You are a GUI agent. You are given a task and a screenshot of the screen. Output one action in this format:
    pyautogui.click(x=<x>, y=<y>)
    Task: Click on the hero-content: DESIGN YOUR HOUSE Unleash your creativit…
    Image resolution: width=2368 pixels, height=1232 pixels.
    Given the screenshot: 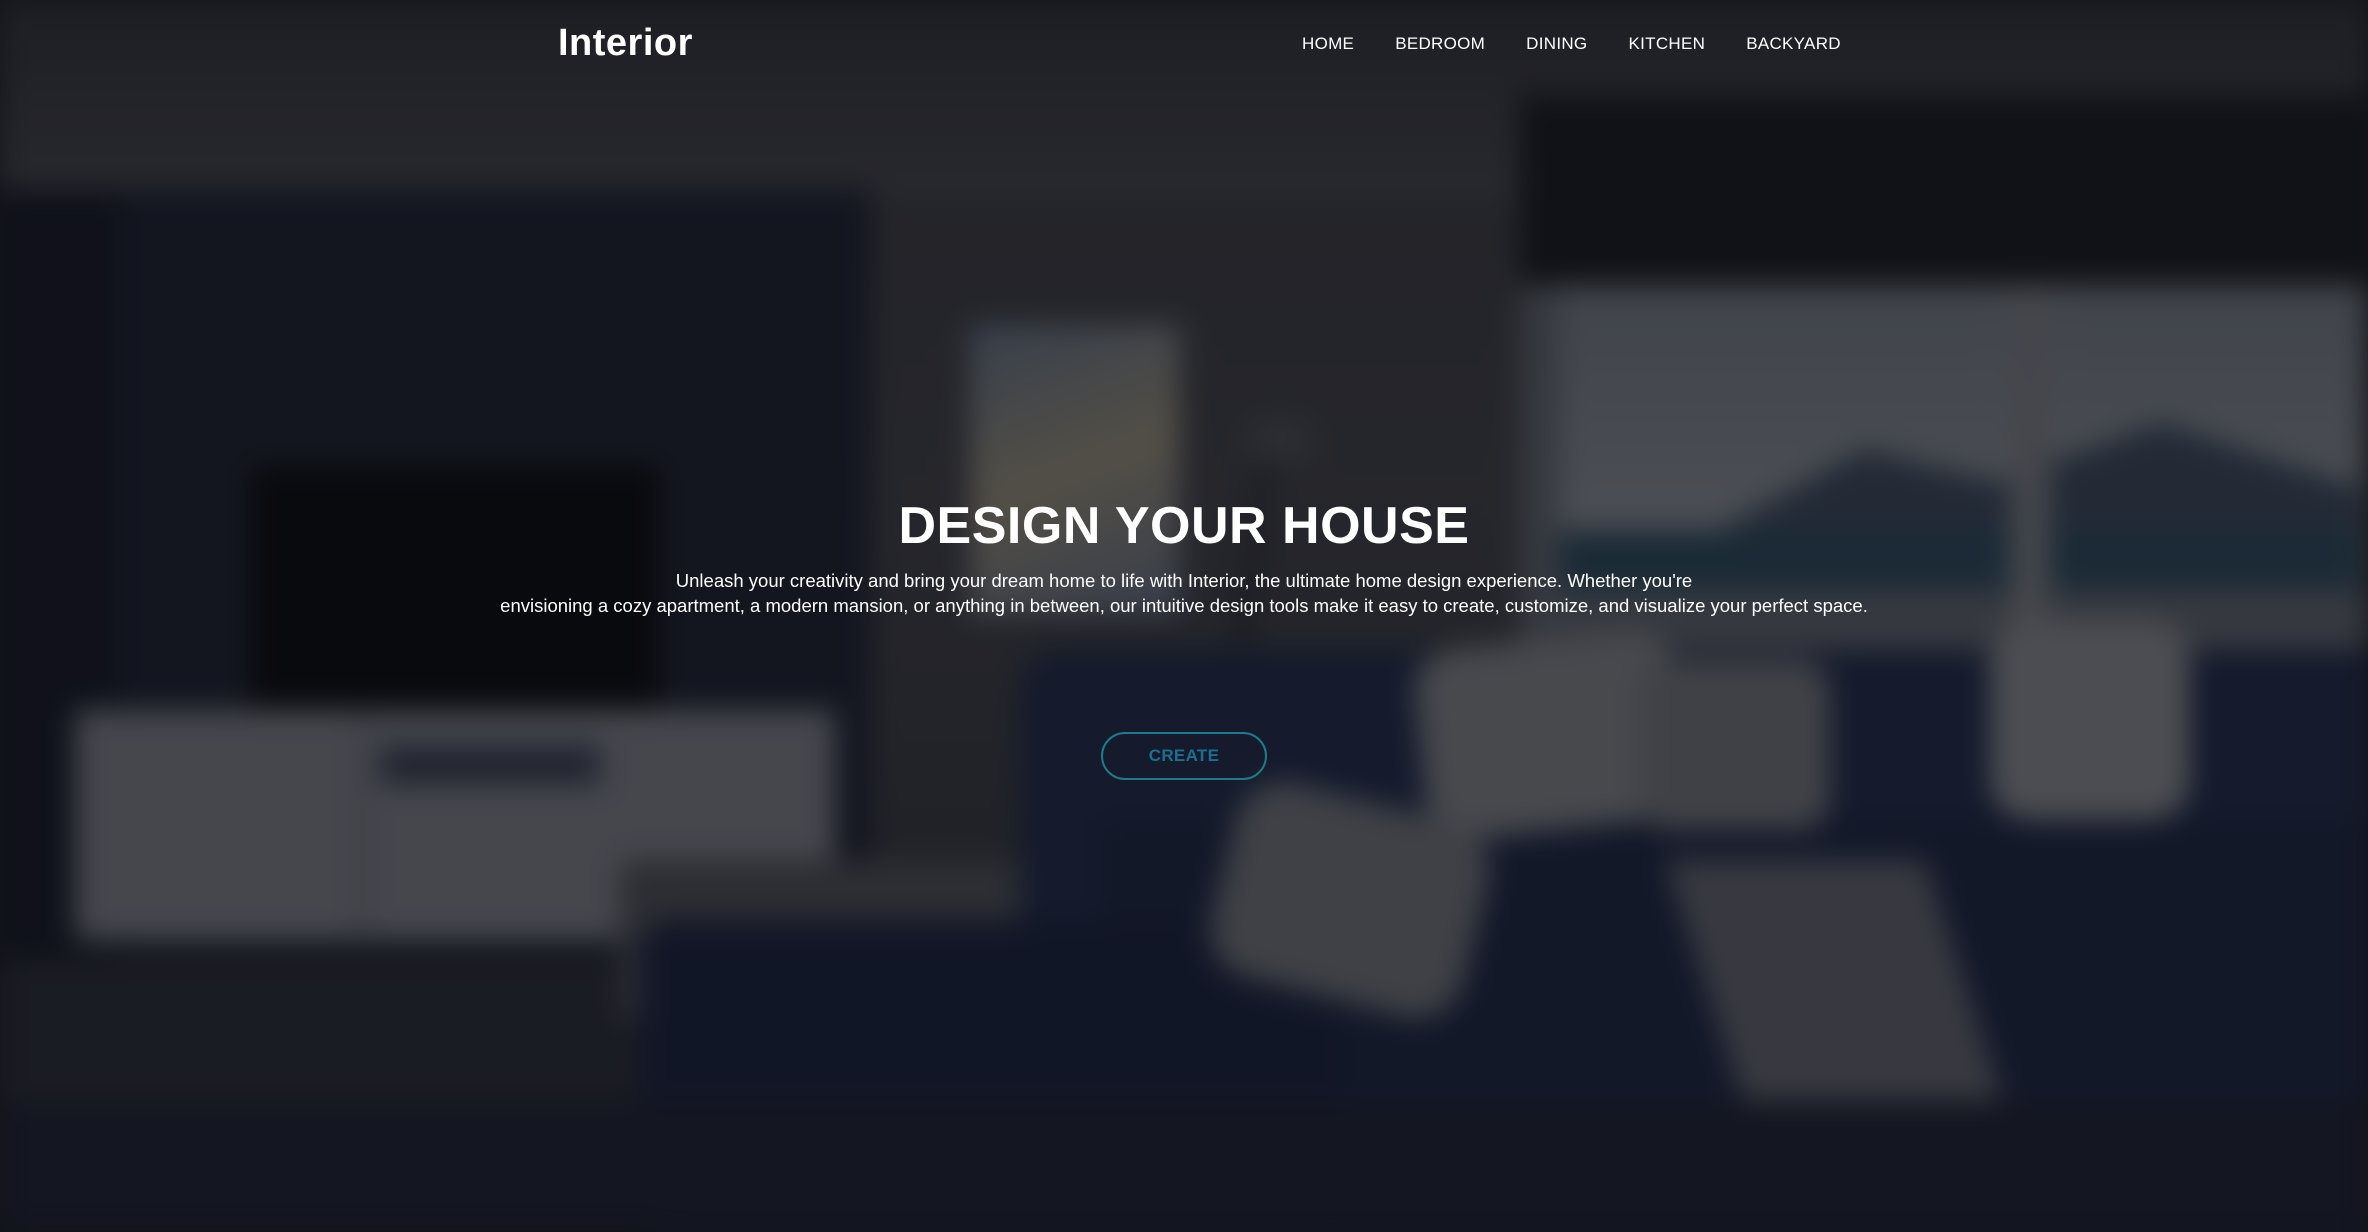 What is the action you would take?
    pyautogui.click(x=1184, y=557)
    